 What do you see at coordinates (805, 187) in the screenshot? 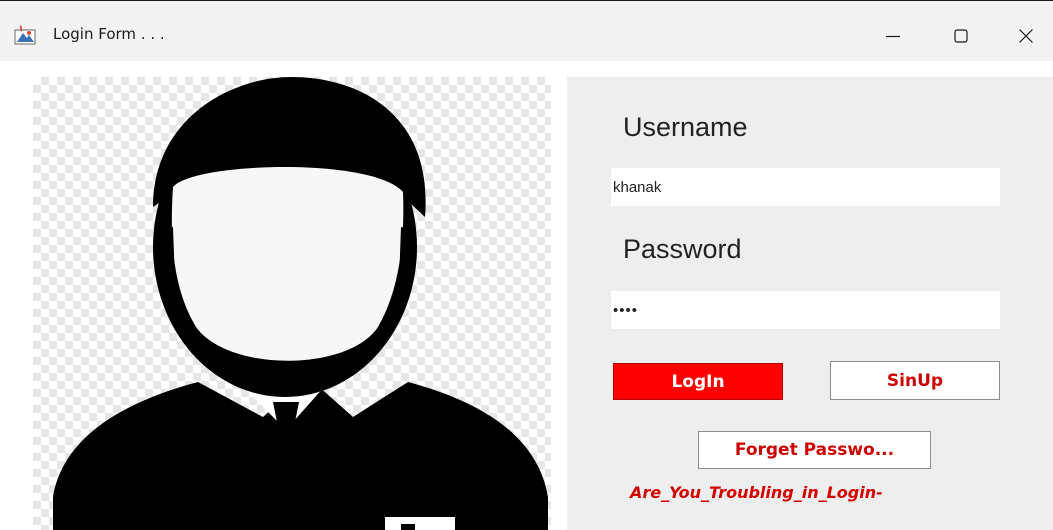
I see `username-input` at bounding box center [805, 187].